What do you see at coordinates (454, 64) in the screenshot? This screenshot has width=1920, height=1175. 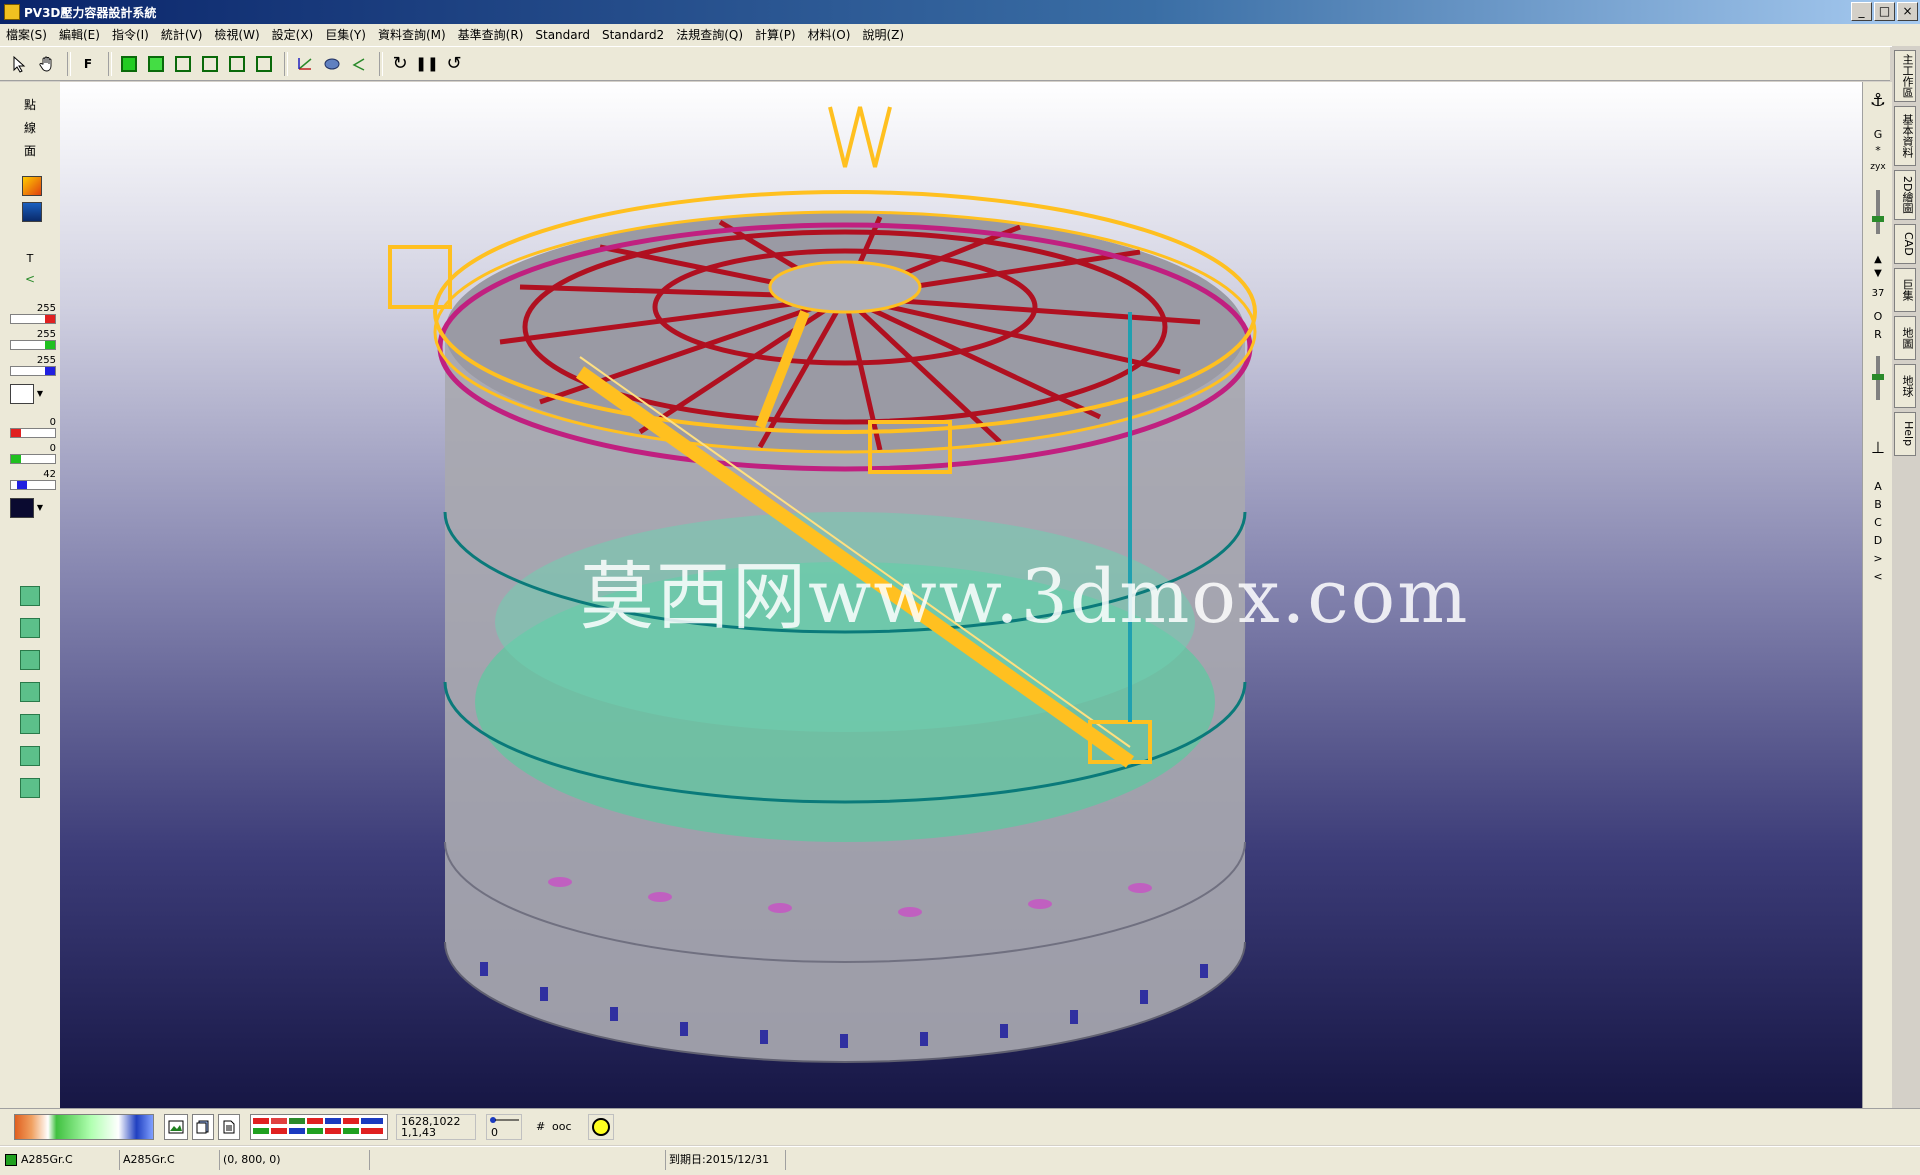 I see `reset-icon: ↺` at bounding box center [454, 64].